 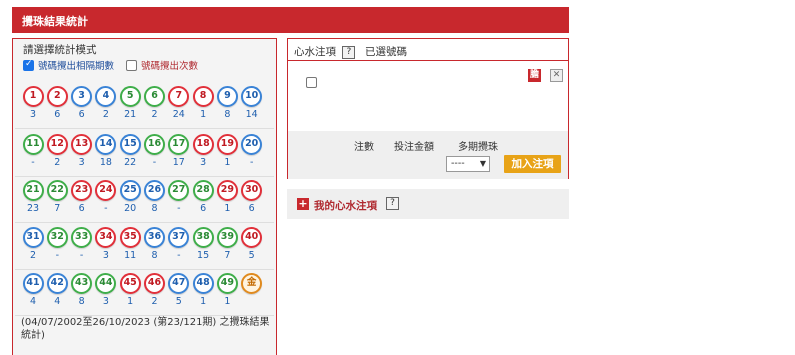 What do you see at coordinates (130, 144) in the screenshot?
I see `number-ball: 15` at bounding box center [130, 144].